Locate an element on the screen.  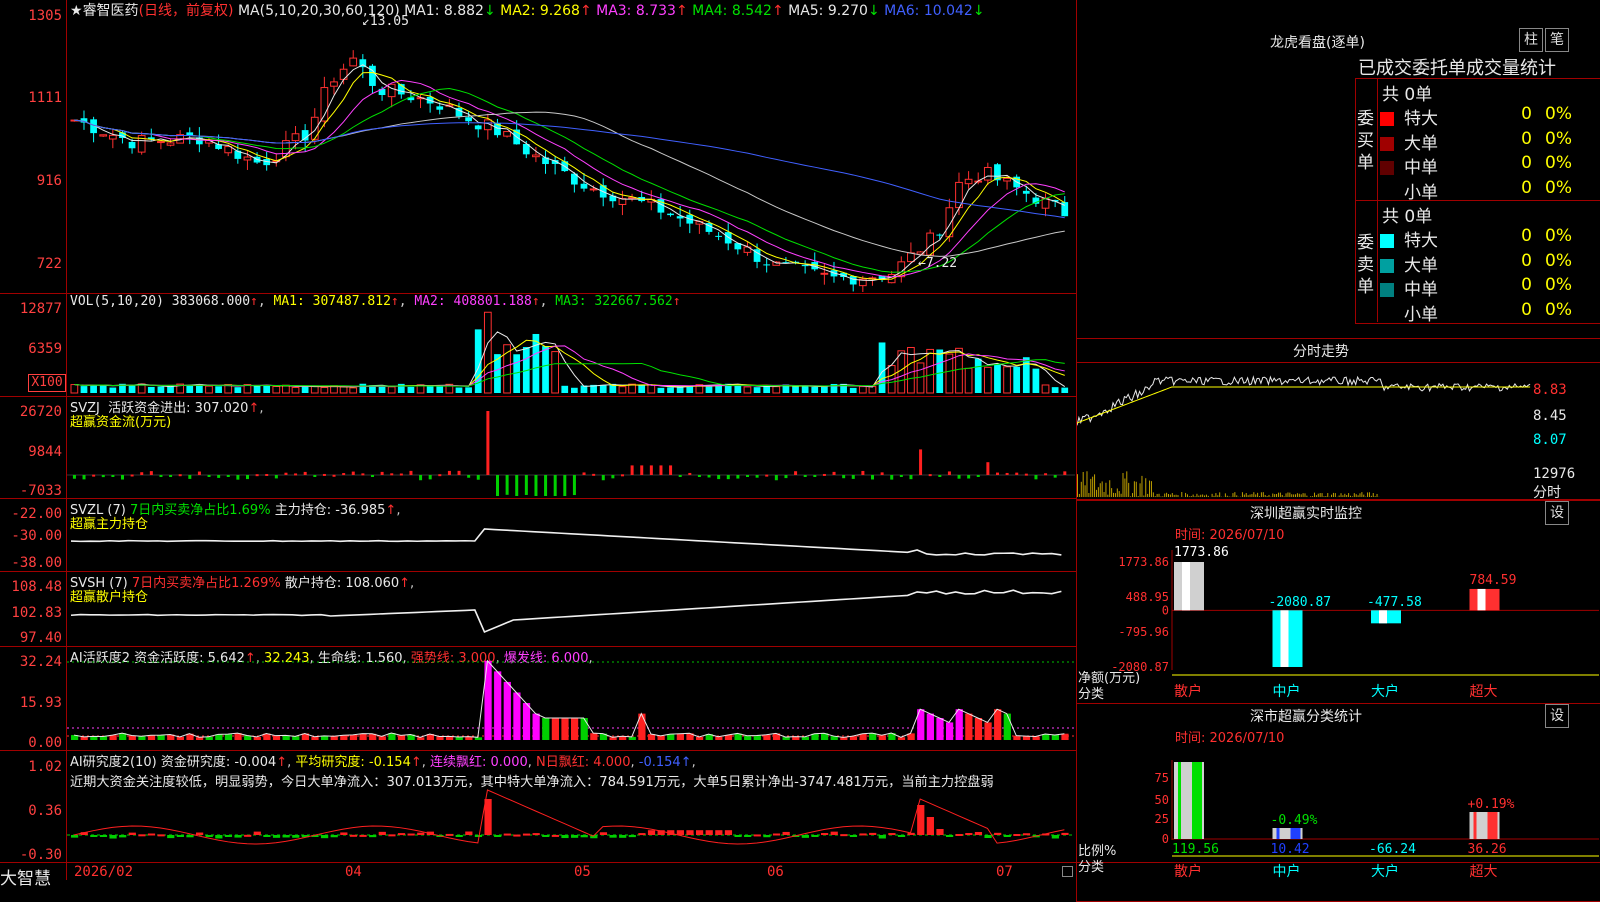
monitor-value-label: -2080.87 is located at coordinates (1300, 602).